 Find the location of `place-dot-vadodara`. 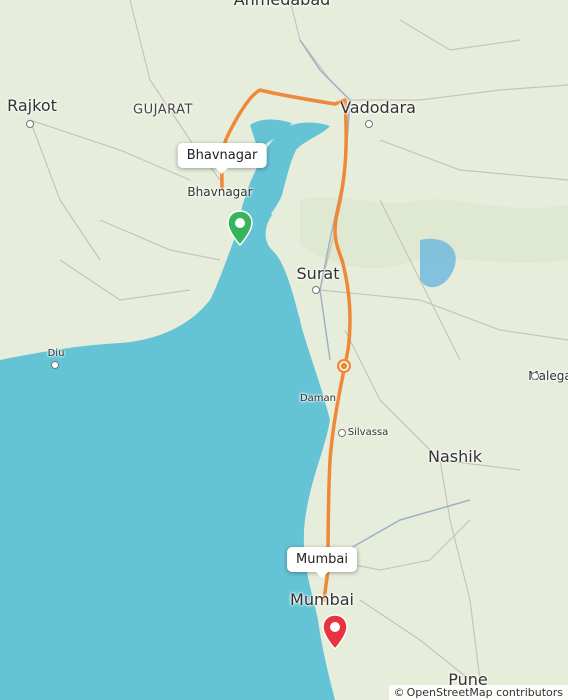

place-dot-vadodara is located at coordinates (369, 124).